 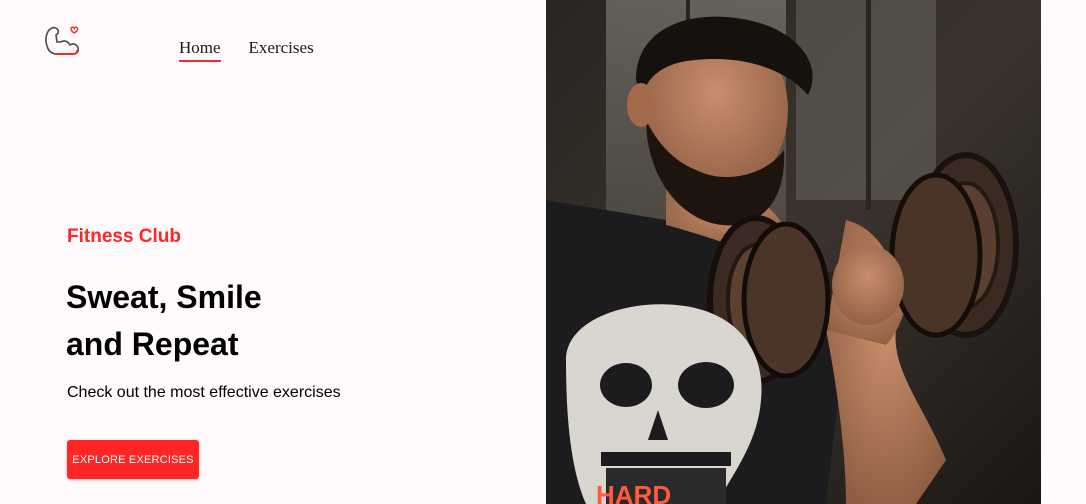 I want to click on shirt-print-text: HARD, so click(x=633, y=492).